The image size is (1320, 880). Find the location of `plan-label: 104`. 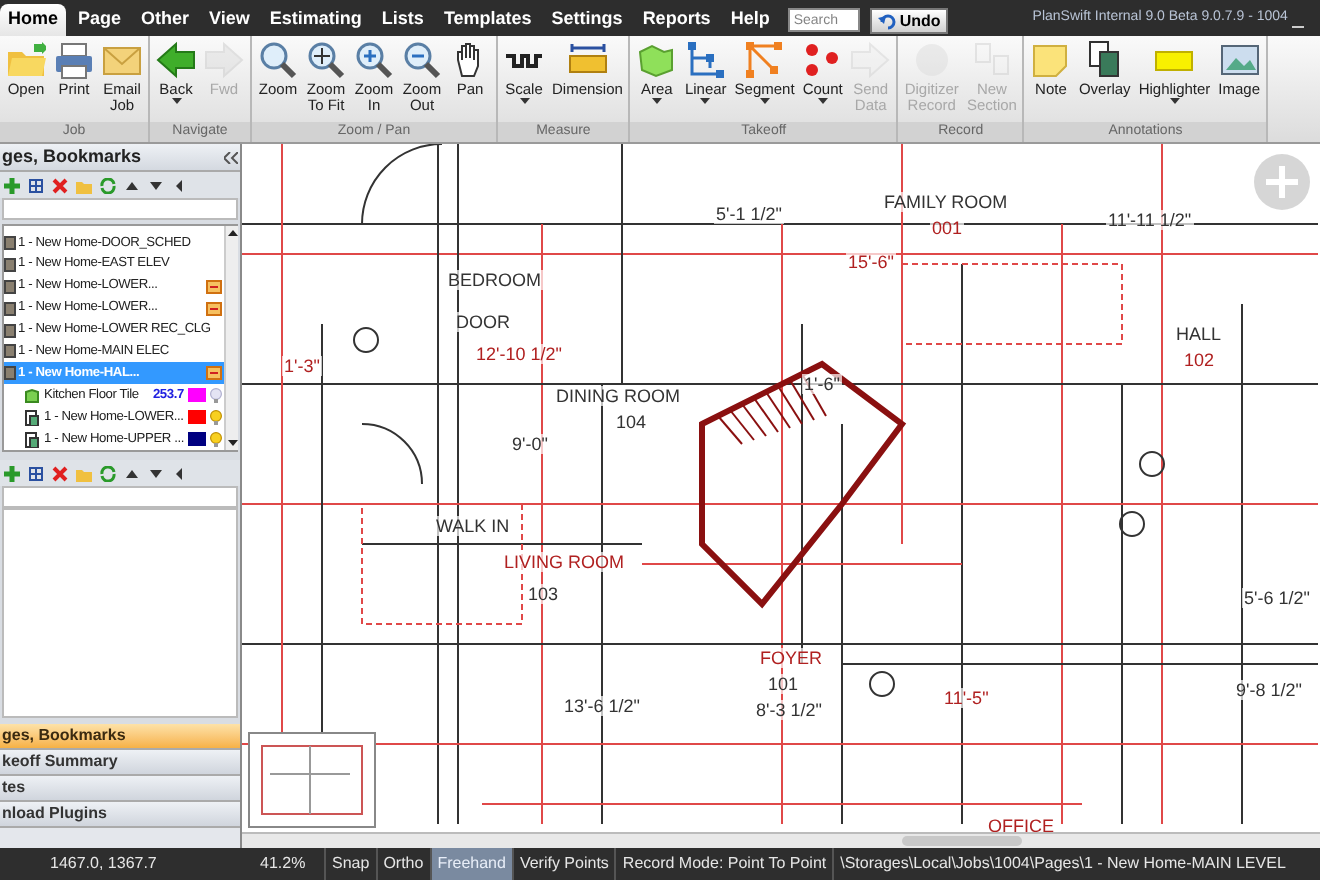

plan-label: 104 is located at coordinates (631, 422).